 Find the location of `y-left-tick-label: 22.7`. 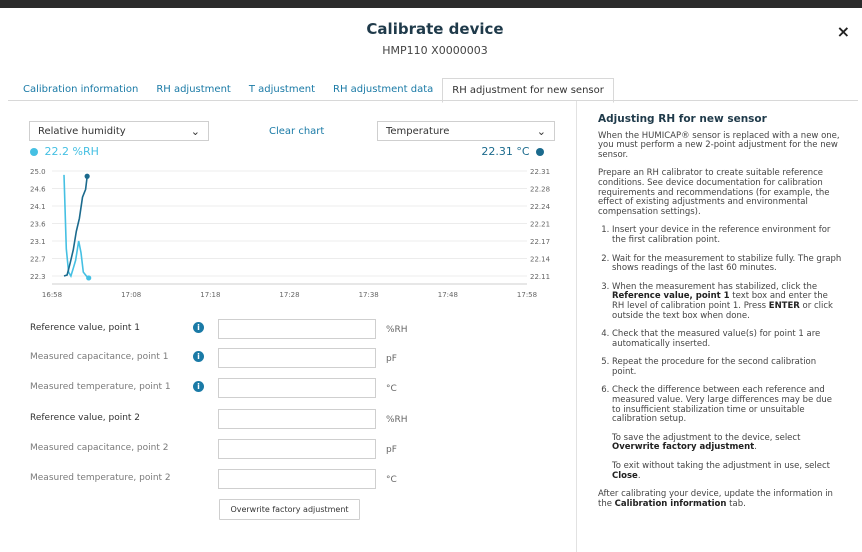

y-left-tick-label: 22.7 is located at coordinates (38, 260).